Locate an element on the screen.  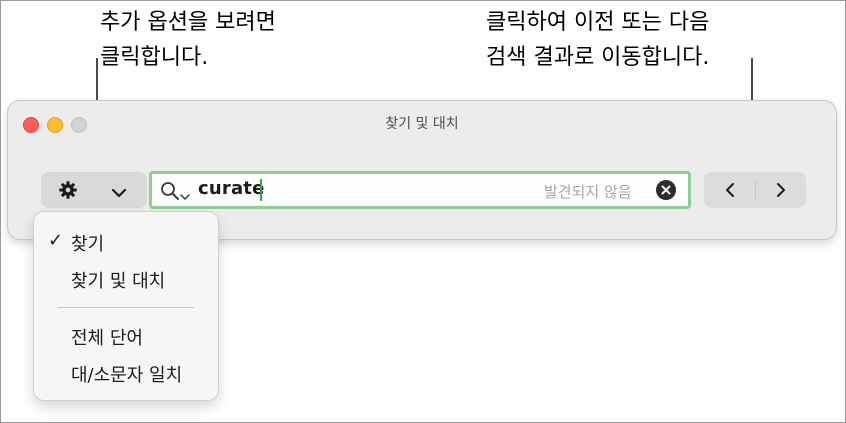
clear-search-button is located at coordinates (666, 190).